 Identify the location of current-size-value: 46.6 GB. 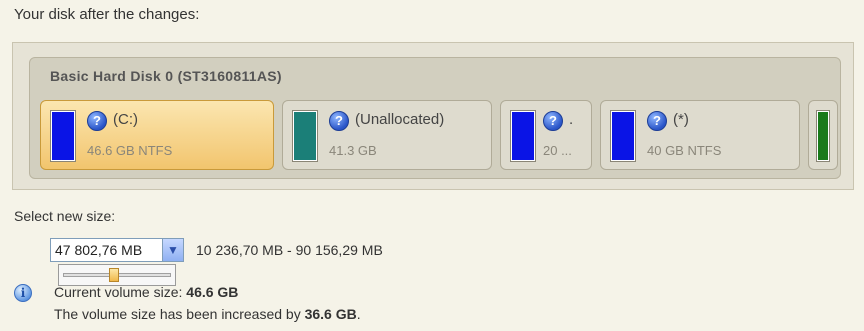
(212, 292).